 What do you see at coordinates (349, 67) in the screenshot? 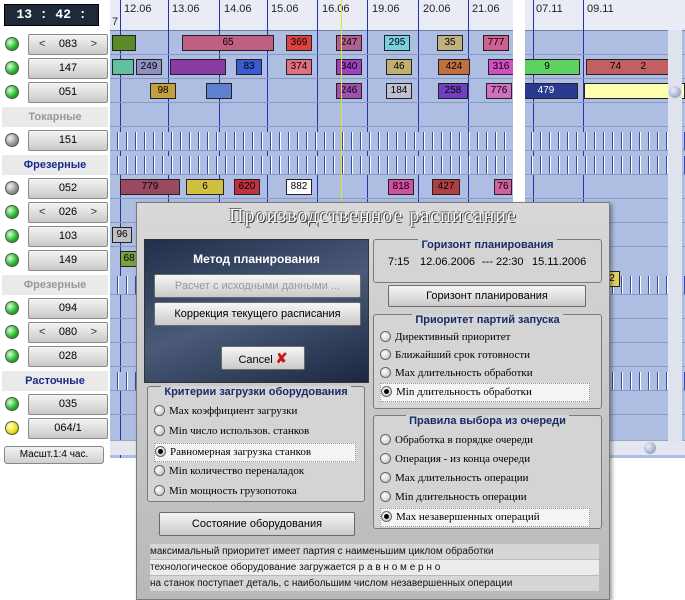
I see `task-bar: 340` at bounding box center [349, 67].